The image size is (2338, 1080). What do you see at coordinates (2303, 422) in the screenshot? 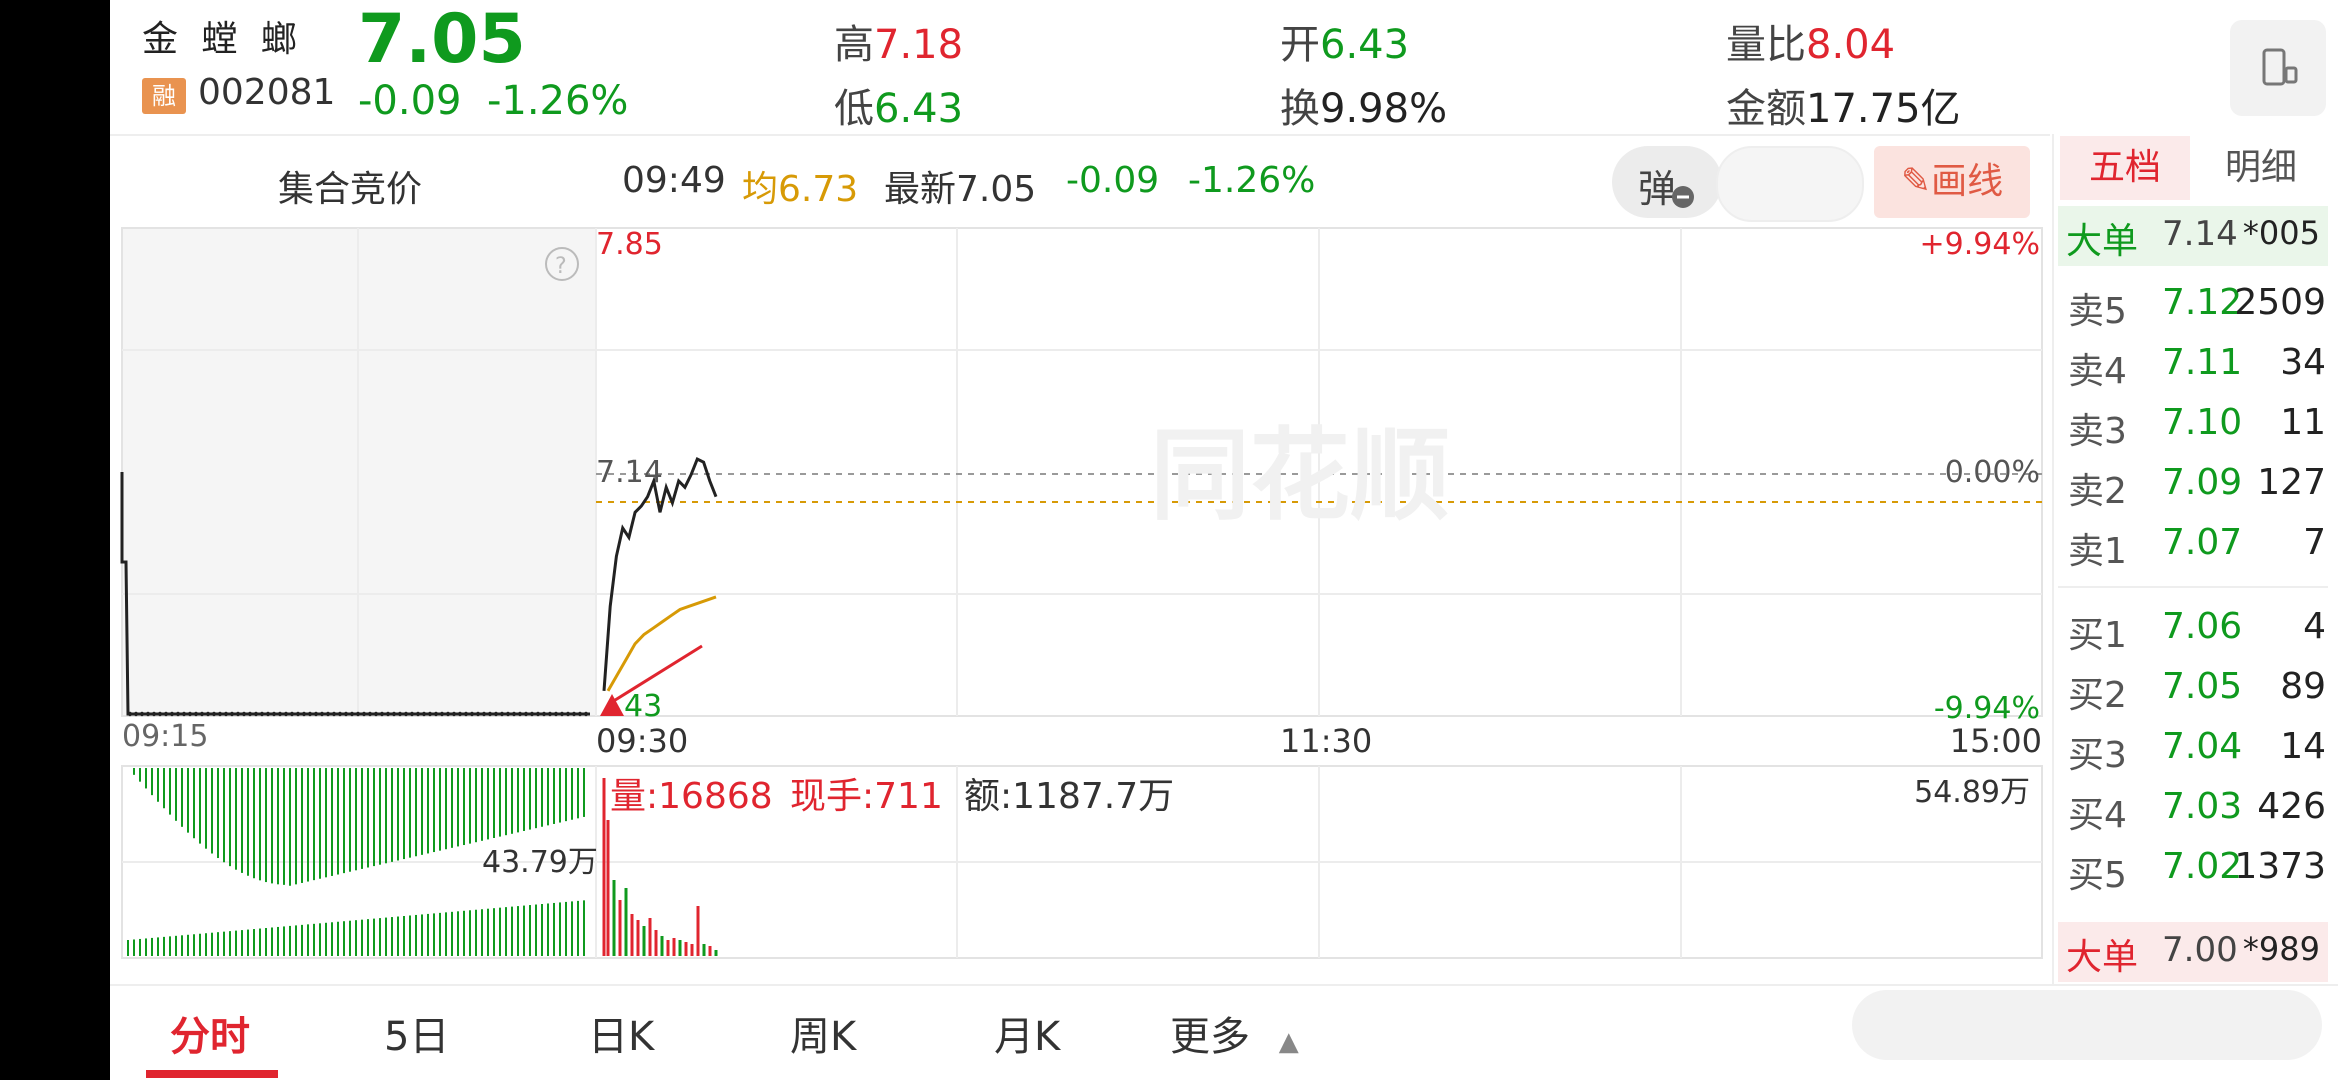
I see `ask-volume: 11` at bounding box center [2303, 422].